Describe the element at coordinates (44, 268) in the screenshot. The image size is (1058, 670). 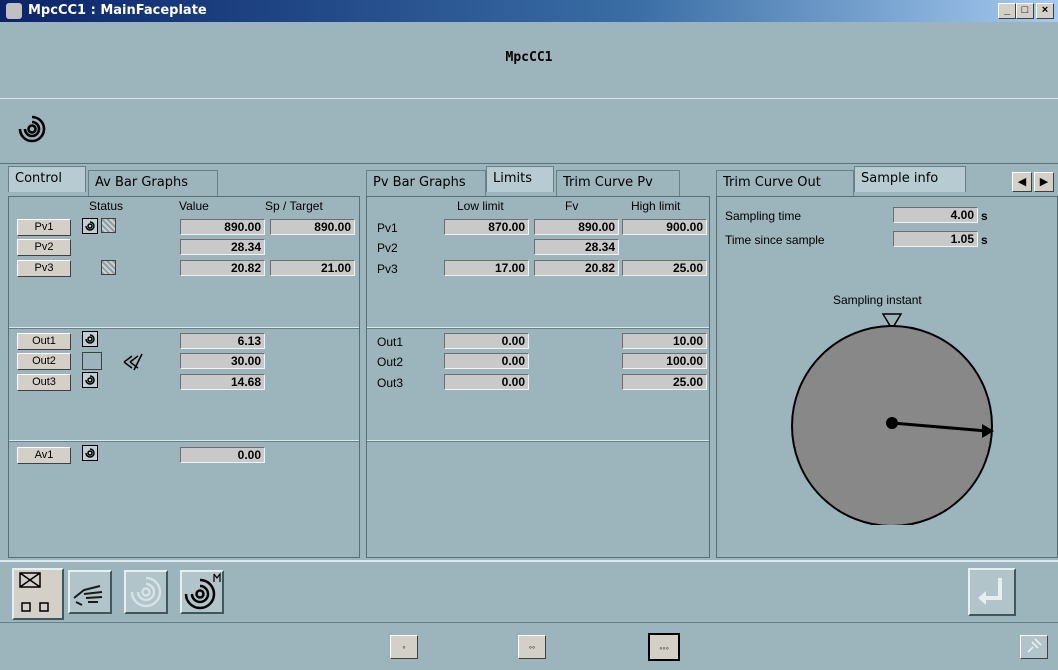
I see `pv3-button: Pv3` at that location.